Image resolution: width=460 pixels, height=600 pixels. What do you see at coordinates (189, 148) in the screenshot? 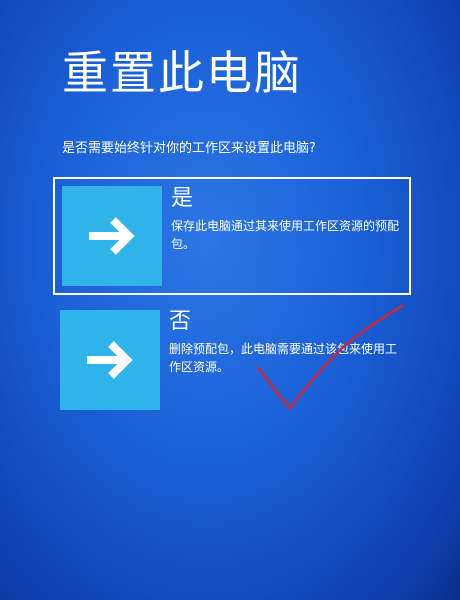
I see `page-question: 是否需要始终针对你的工作区来设置此电脑?` at bounding box center [189, 148].